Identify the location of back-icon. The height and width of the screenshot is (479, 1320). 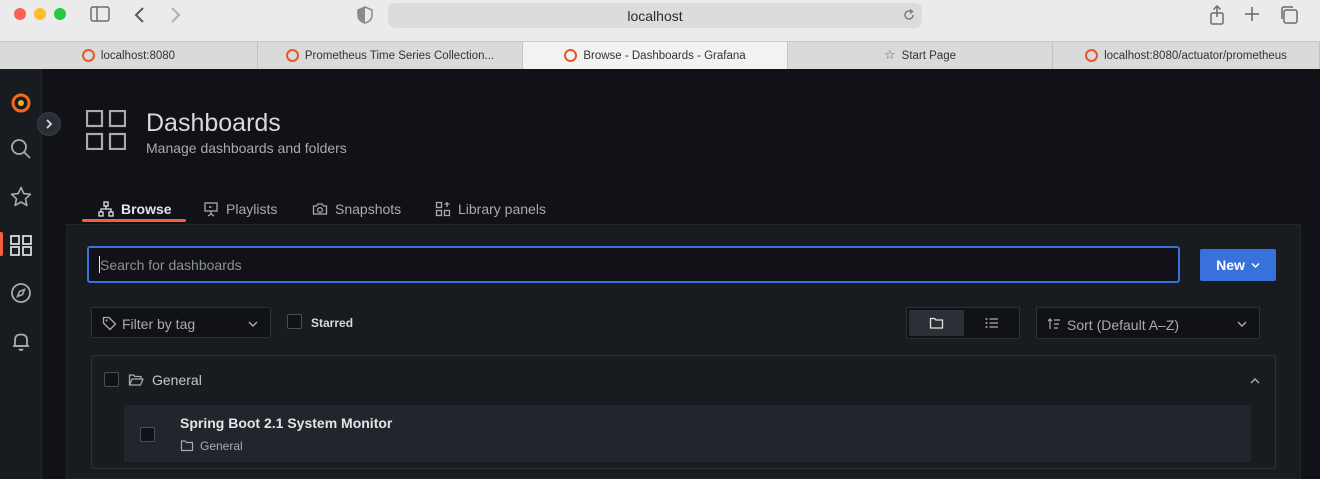
(140, 15).